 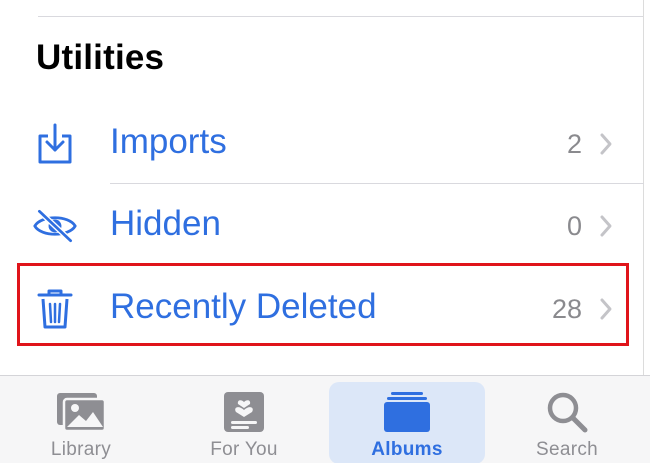 I want to click on row-label-recently-deleted: Recently Deleted, so click(x=243, y=306).